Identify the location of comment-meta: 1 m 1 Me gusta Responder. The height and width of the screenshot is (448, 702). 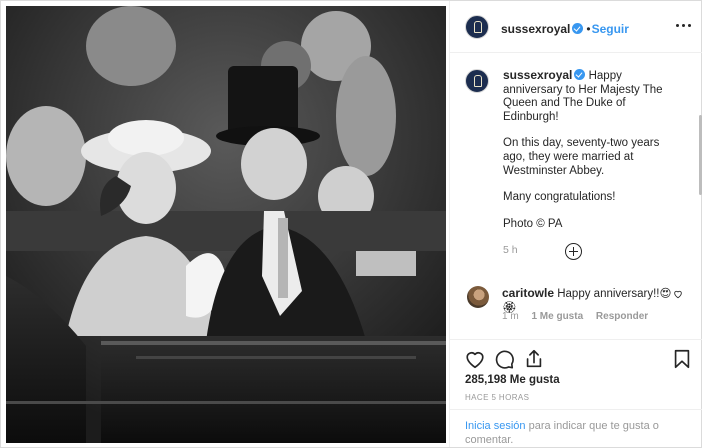
(580, 316).